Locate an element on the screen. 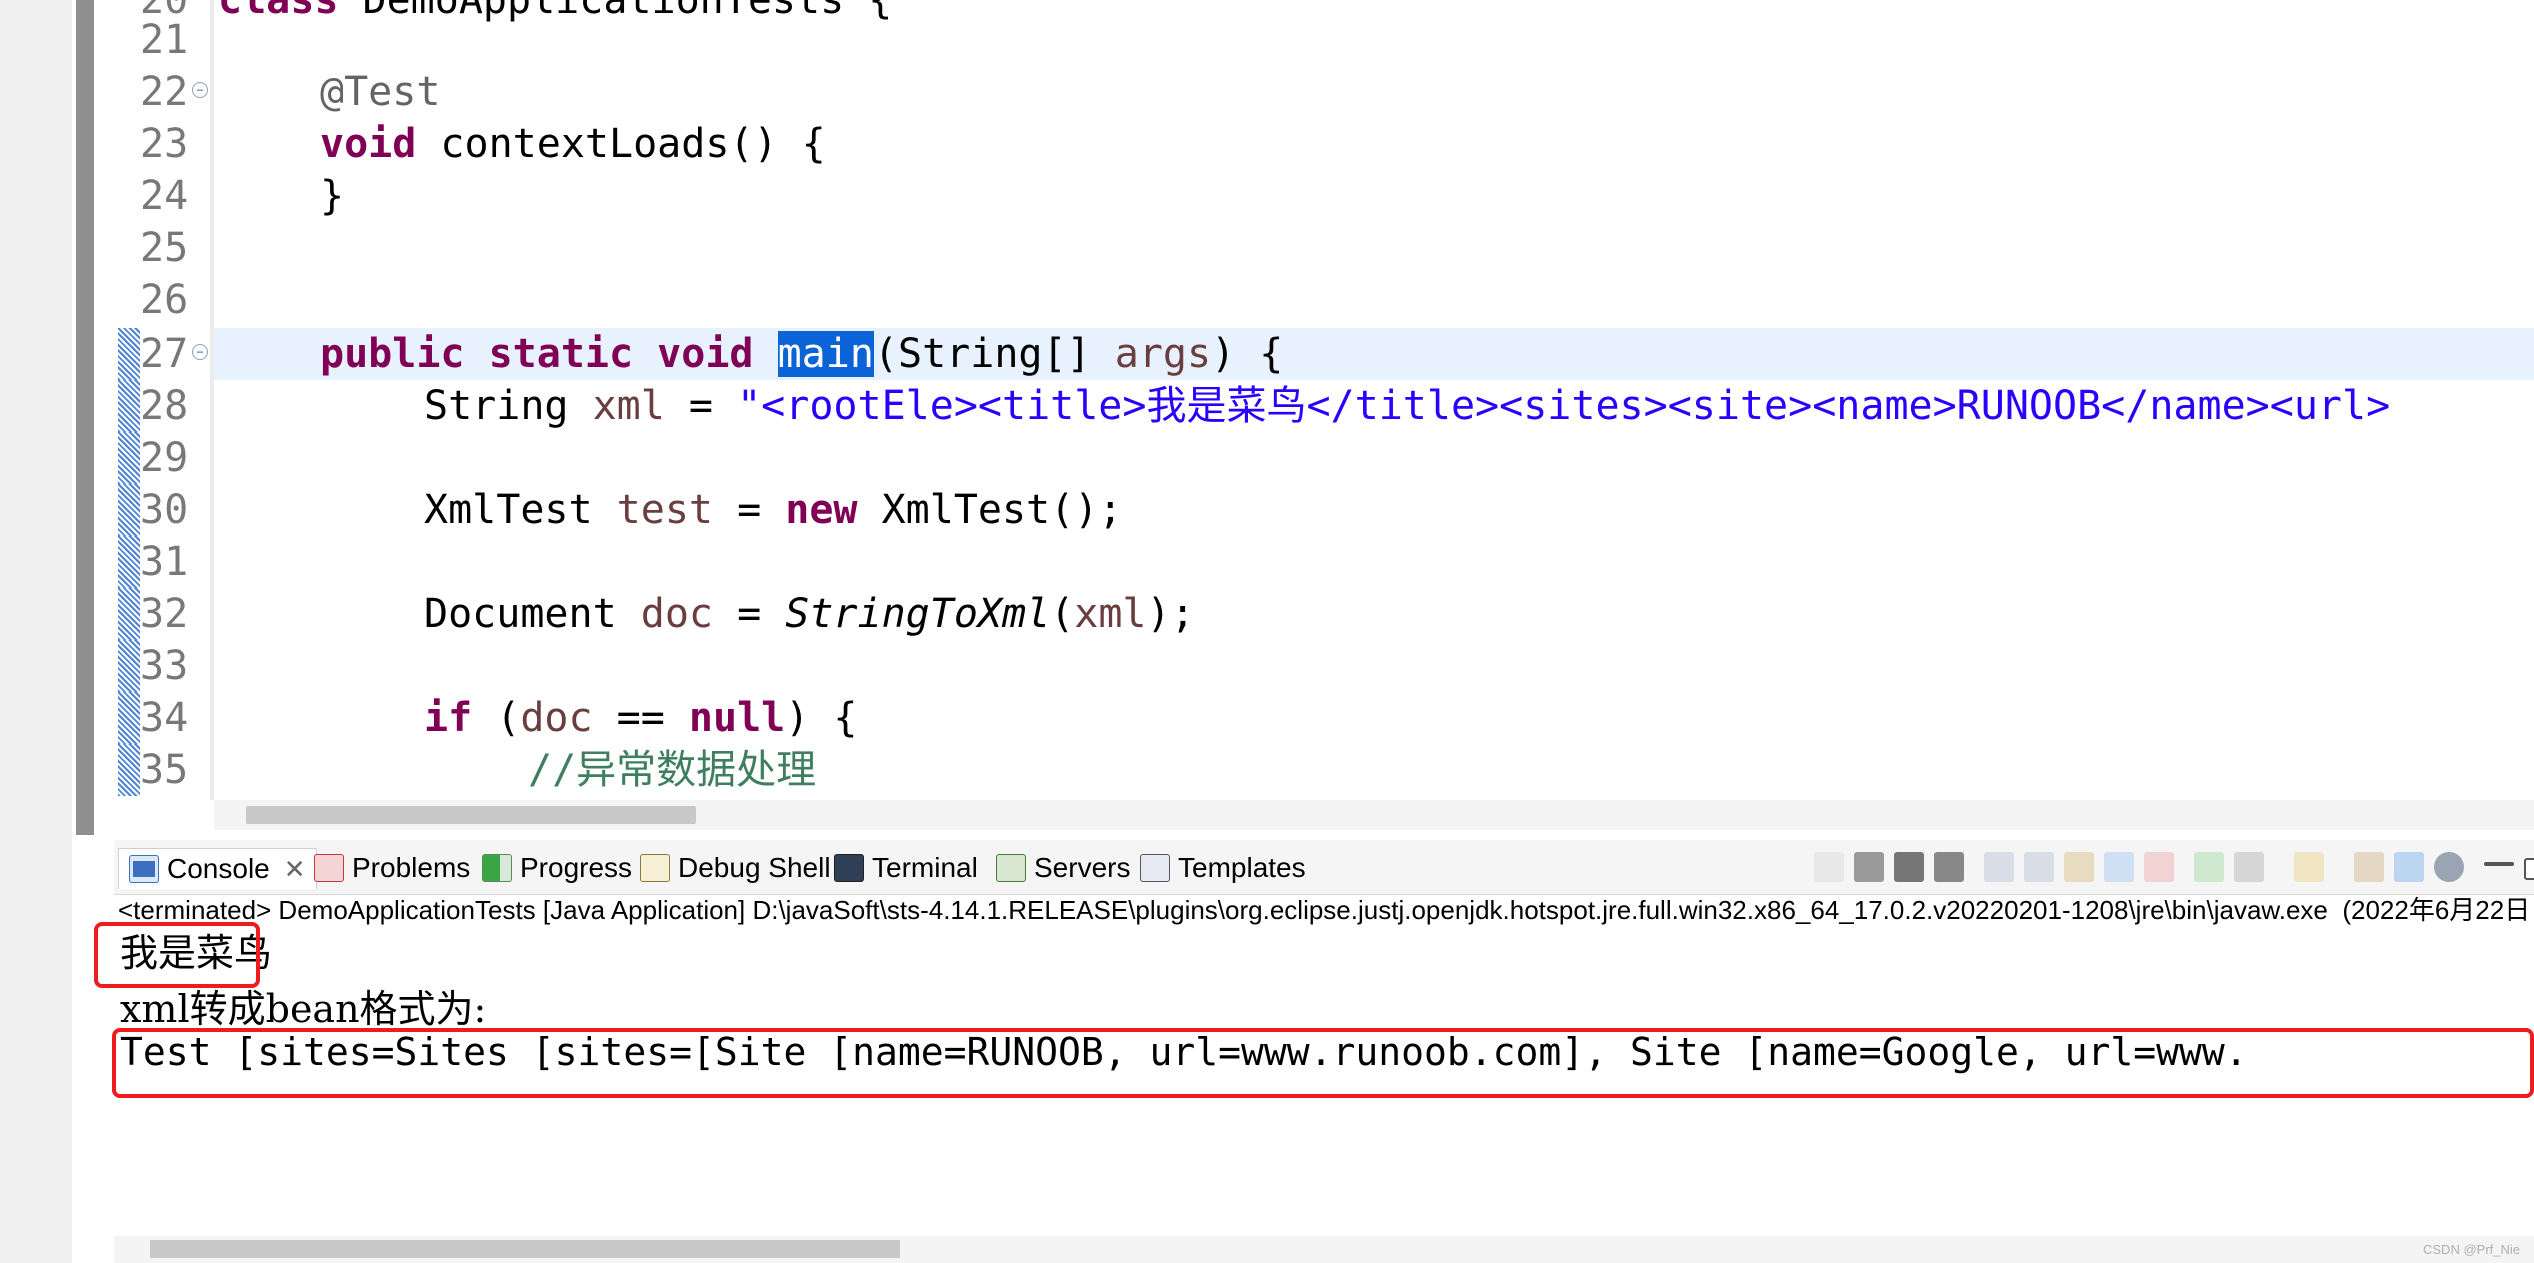 Image resolution: width=2534 pixels, height=1263 pixels. code-text: String is located at coordinates (508, 406).